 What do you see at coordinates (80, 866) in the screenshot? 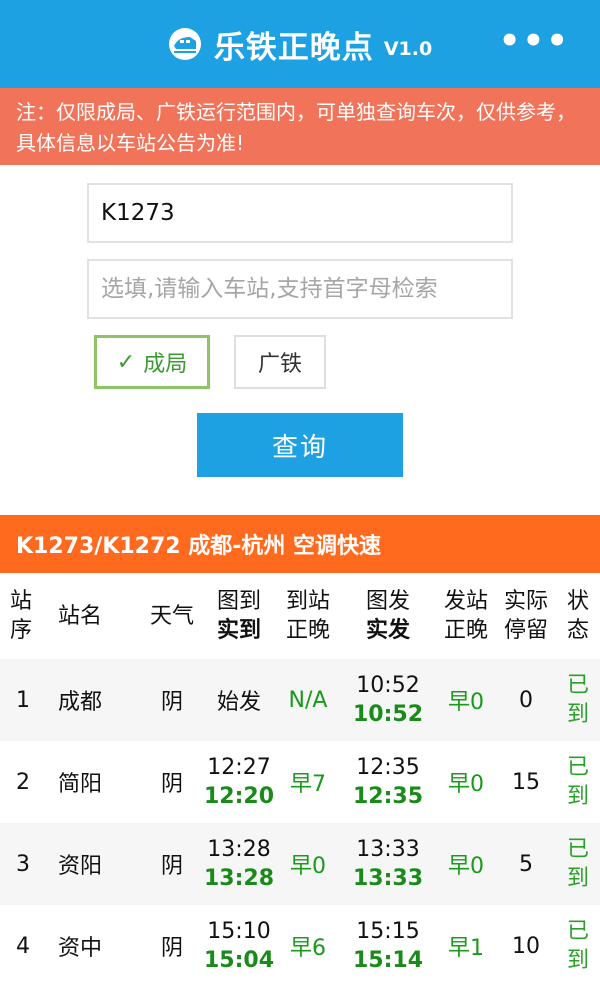
I see `station-name-cell: 资阳` at bounding box center [80, 866].